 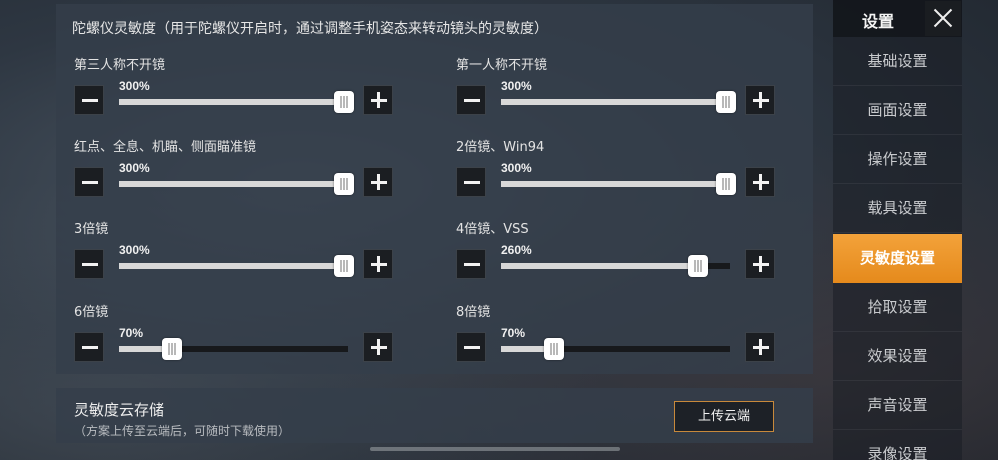 What do you see at coordinates (234, 253) in the screenshot?
I see `setting-3x-scope: 3倍镜 300%` at bounding box center [234, 253].